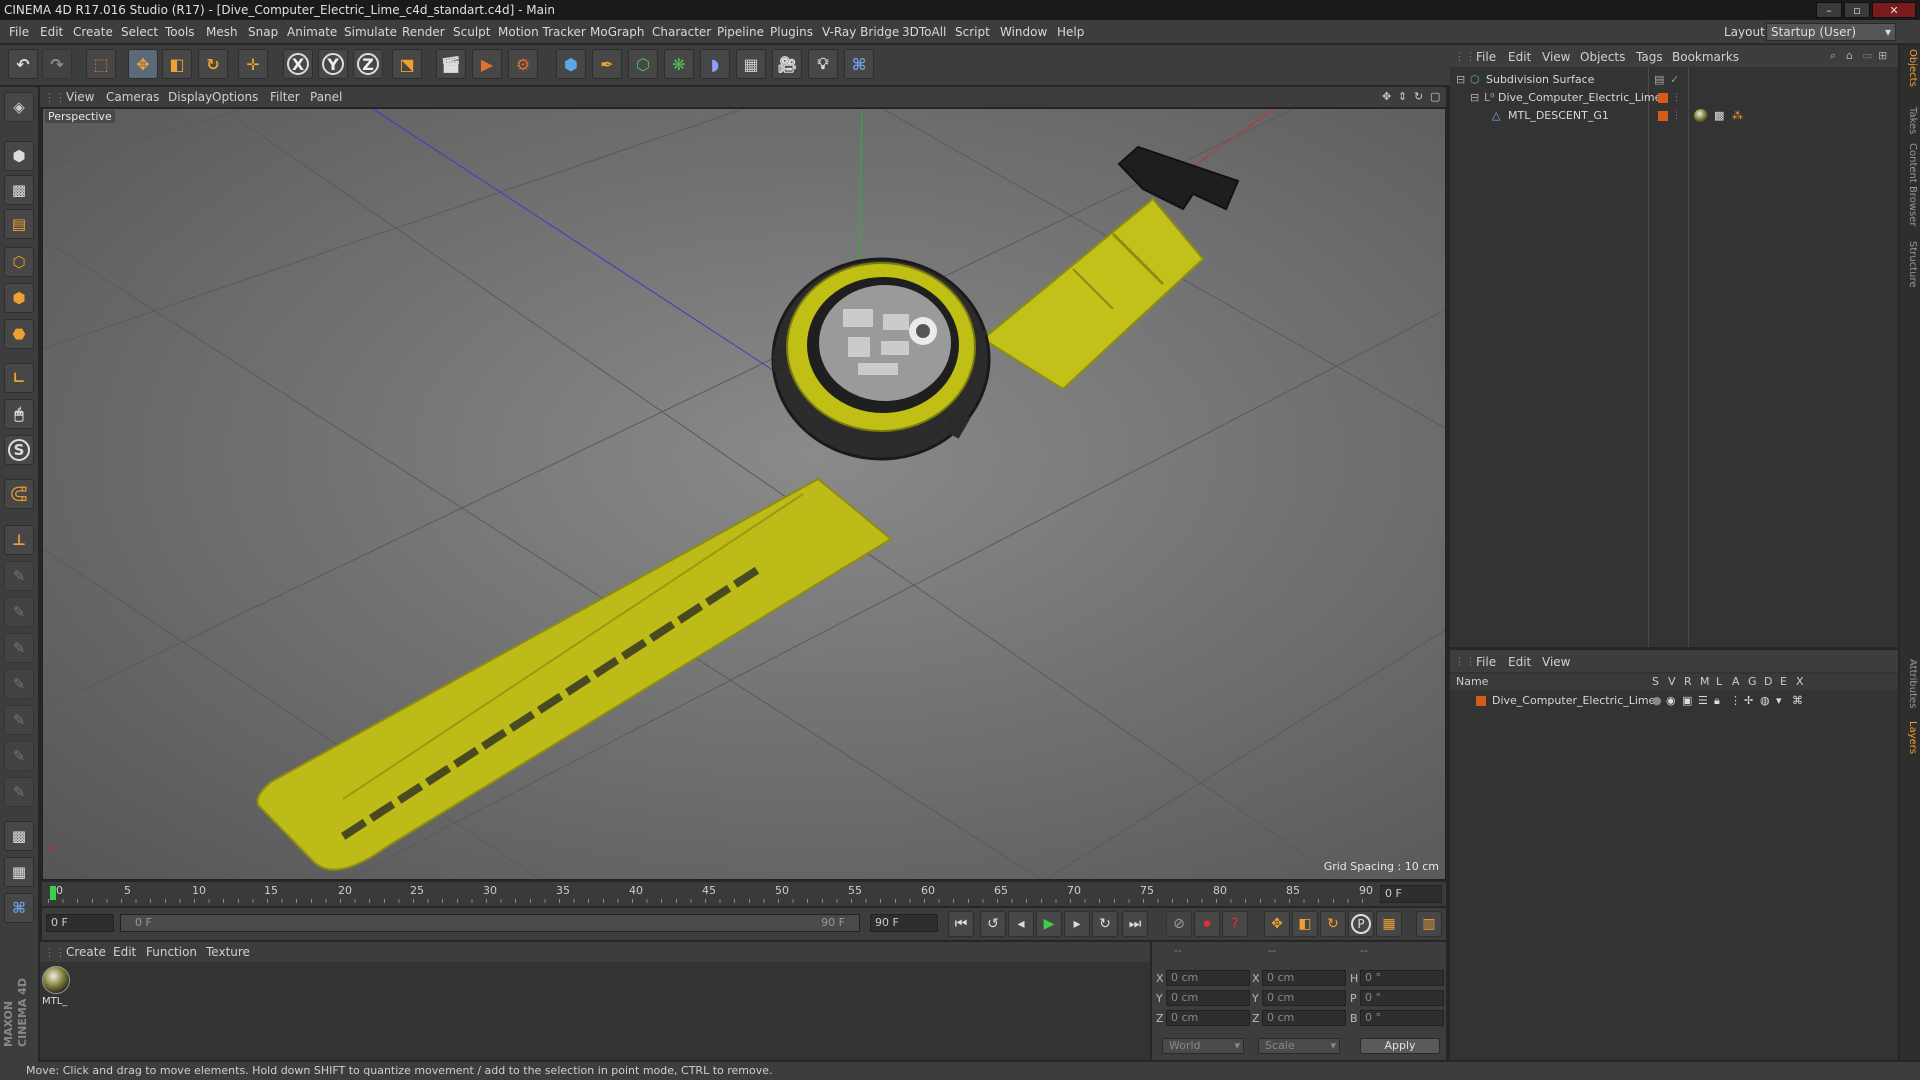  I want to click on material-tag-icon, so click(1701, 116).